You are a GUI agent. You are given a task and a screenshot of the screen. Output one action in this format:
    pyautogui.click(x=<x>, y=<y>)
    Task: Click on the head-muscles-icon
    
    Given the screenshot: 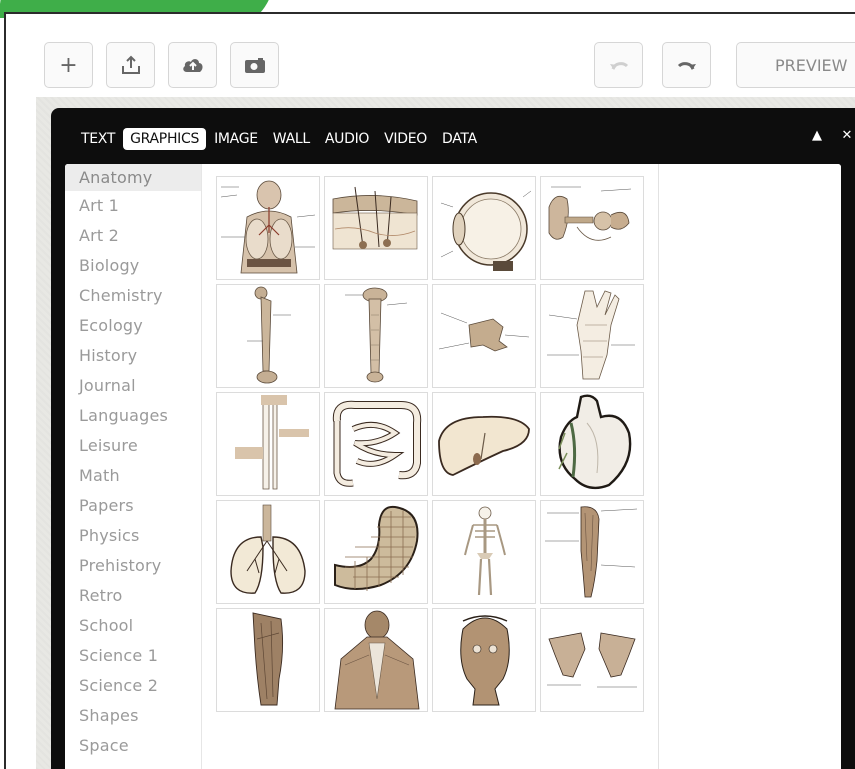 What is the action you would take?
    pyautogui.click(x=485, y=660)
    